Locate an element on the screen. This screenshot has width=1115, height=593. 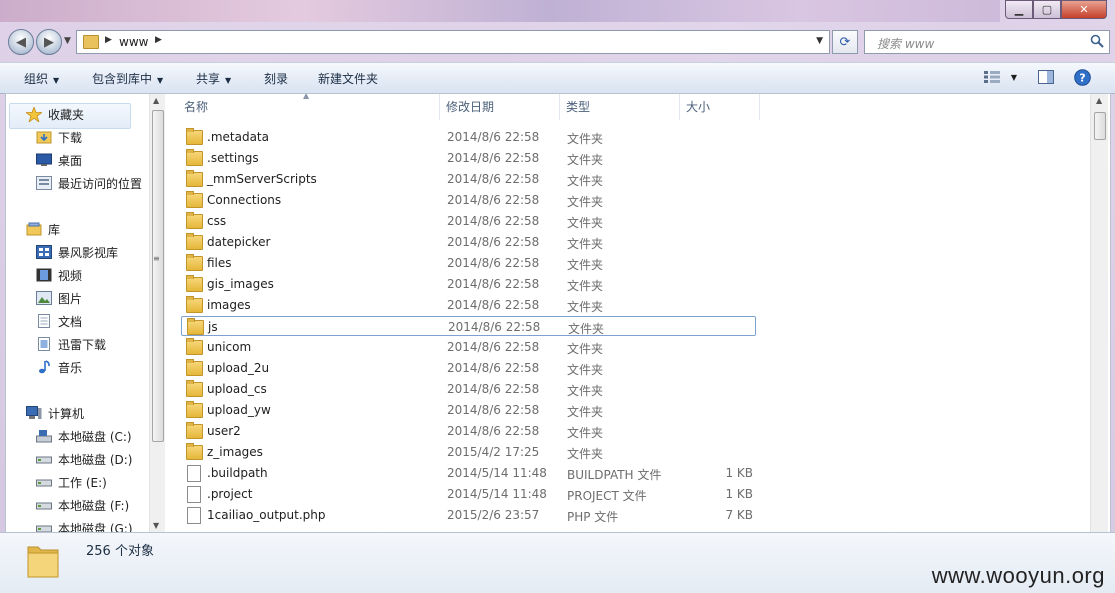
close-button: ✕ is located at coordinates (1084, 9).